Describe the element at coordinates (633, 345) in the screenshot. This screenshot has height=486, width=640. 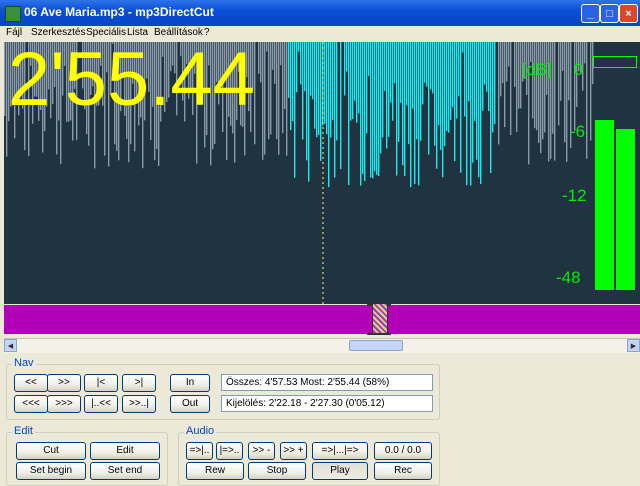
I see `scroll-right-icon: ▶` at that location.